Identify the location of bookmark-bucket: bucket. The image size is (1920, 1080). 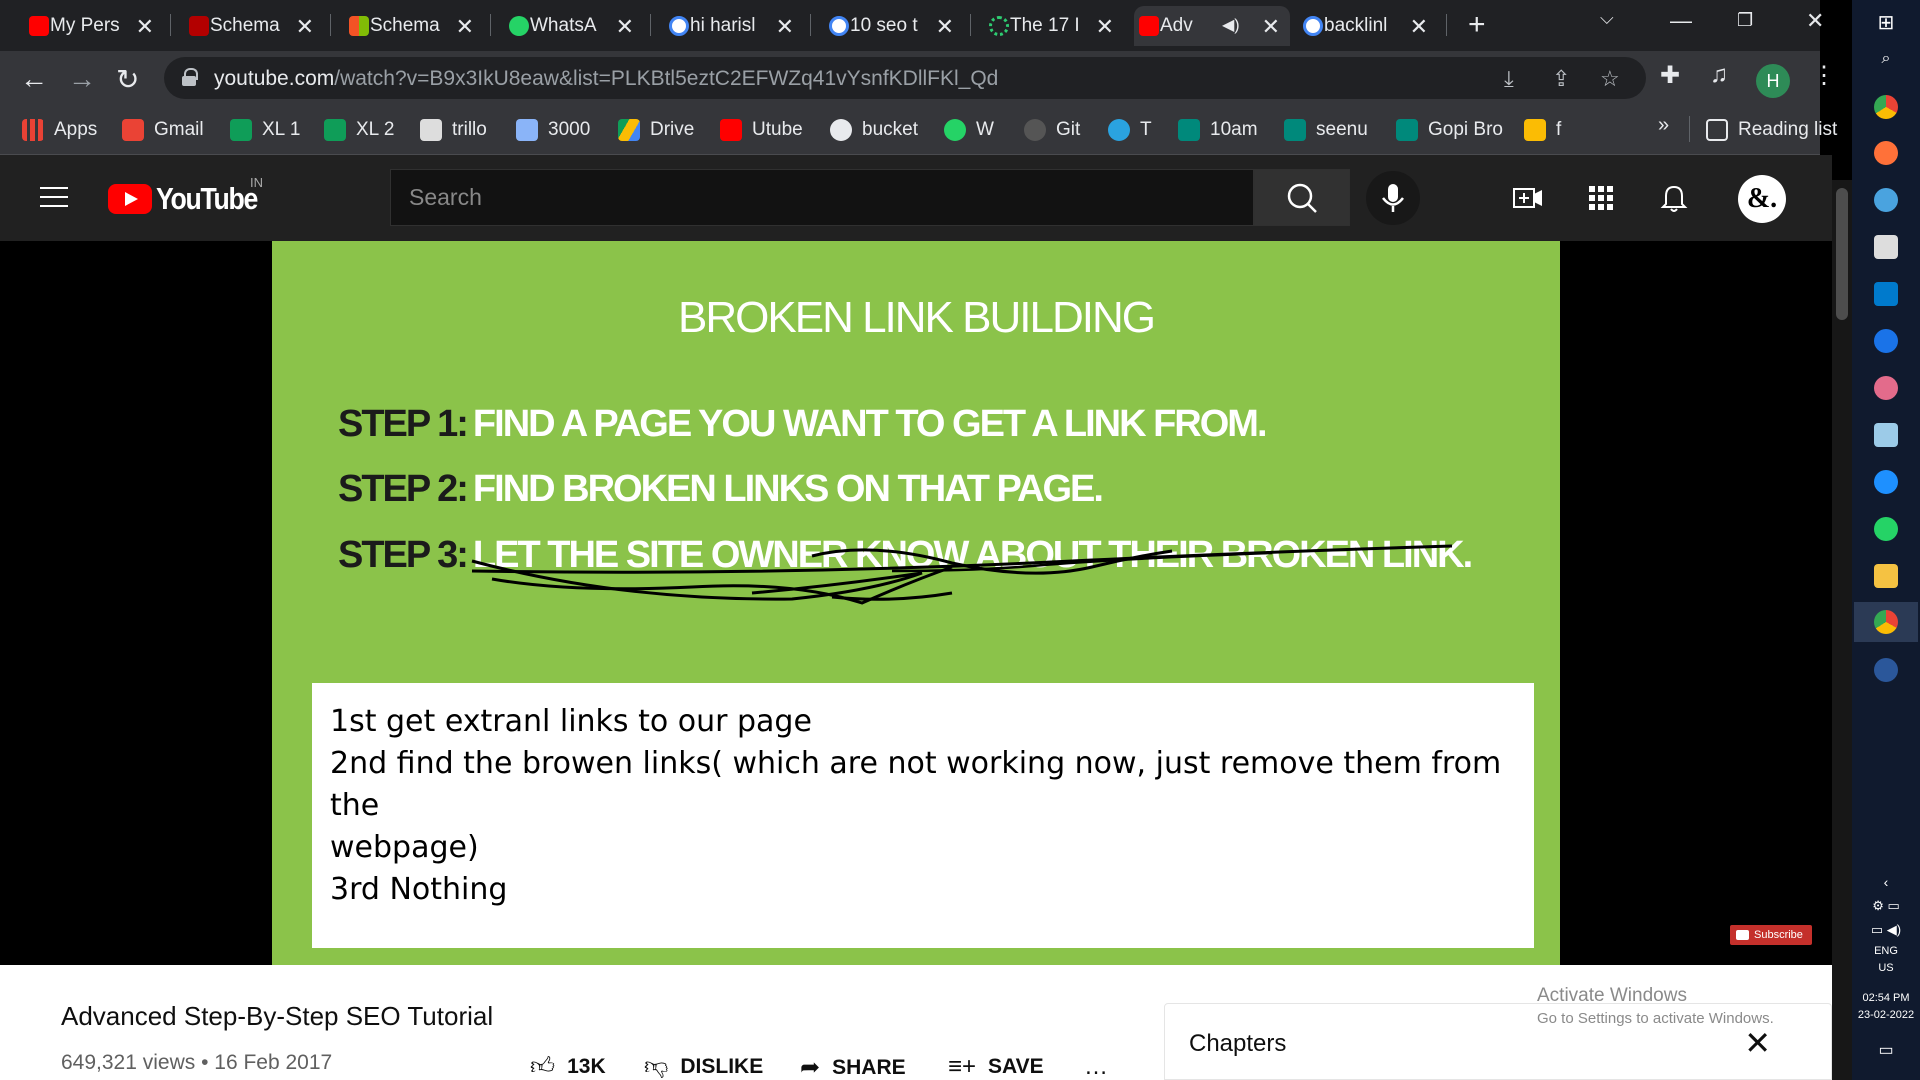
(874, 130).